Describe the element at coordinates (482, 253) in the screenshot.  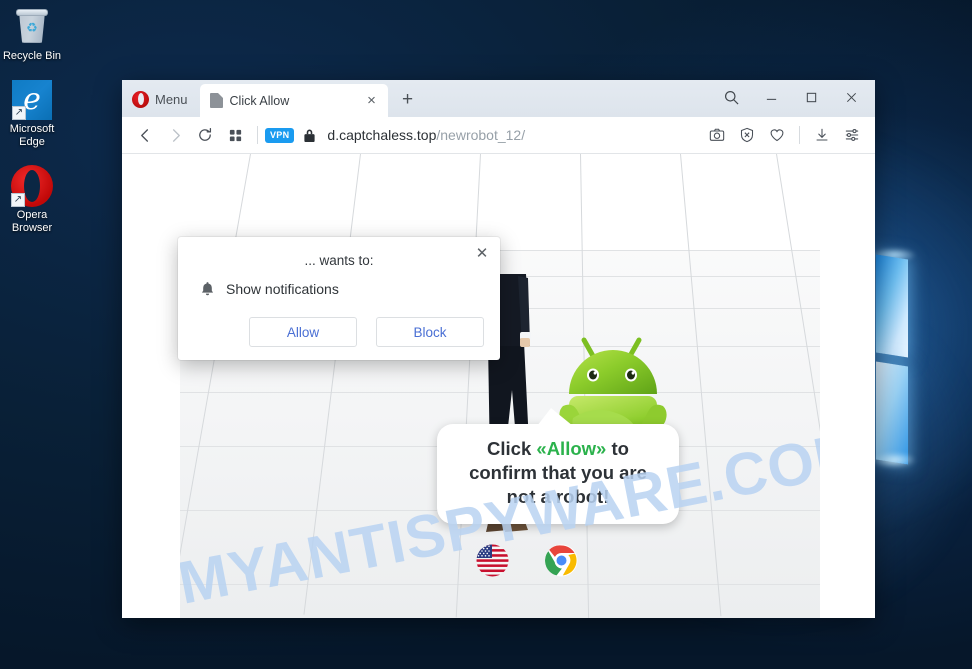
I see `dialog-close-icon: ✕` at that location.